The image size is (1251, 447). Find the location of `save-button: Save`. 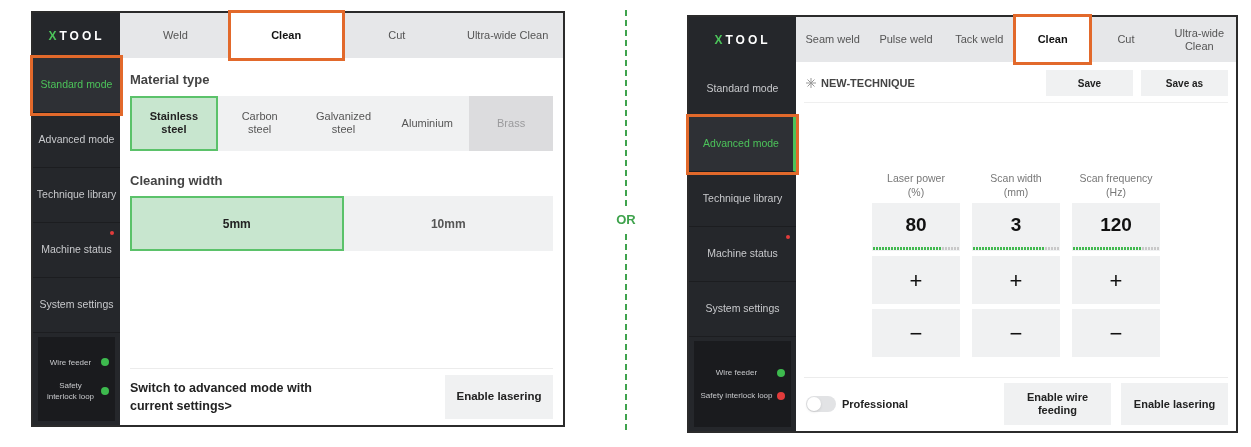

save-button: Save is located at coordinates (1089, 83).